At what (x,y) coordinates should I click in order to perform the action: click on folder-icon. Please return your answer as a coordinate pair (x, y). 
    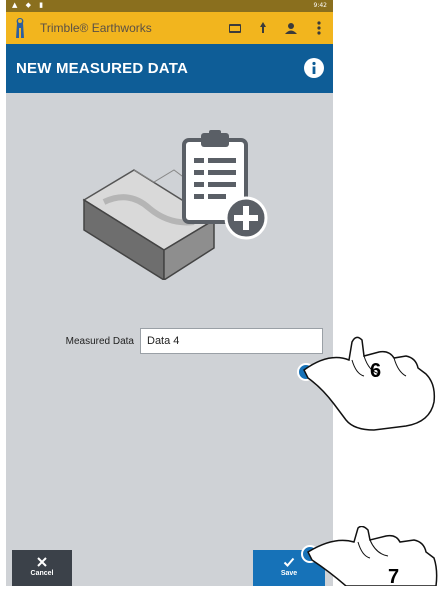
    Looking at the image, I should click on (235, 28).